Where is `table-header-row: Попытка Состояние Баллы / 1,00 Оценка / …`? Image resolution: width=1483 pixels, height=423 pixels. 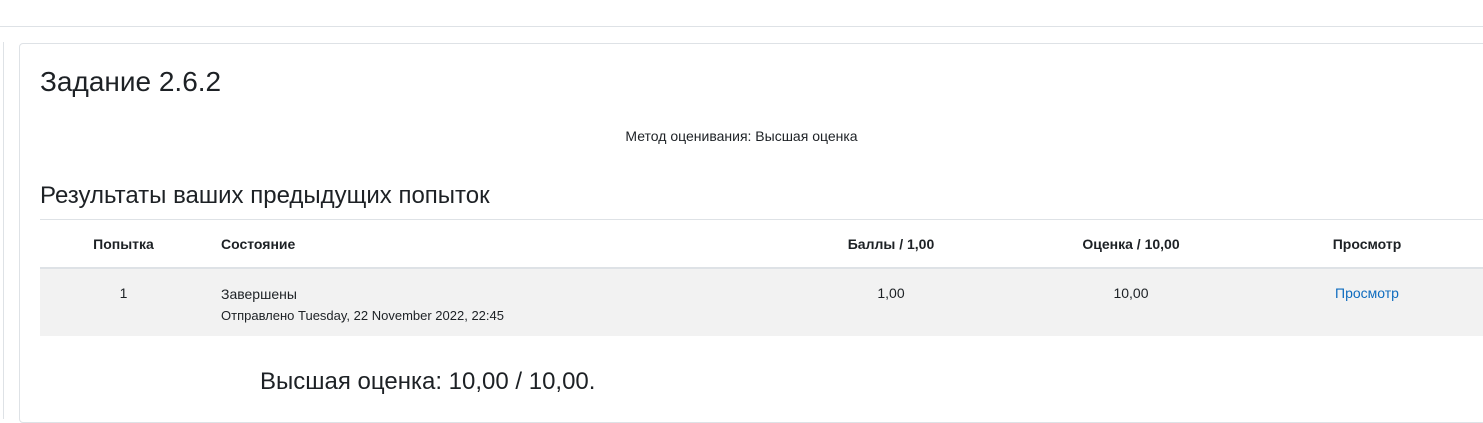 table-header-row: Попытка Состояние Баллы / 1,00 Оценка / … is located at coordinates (761, 244).